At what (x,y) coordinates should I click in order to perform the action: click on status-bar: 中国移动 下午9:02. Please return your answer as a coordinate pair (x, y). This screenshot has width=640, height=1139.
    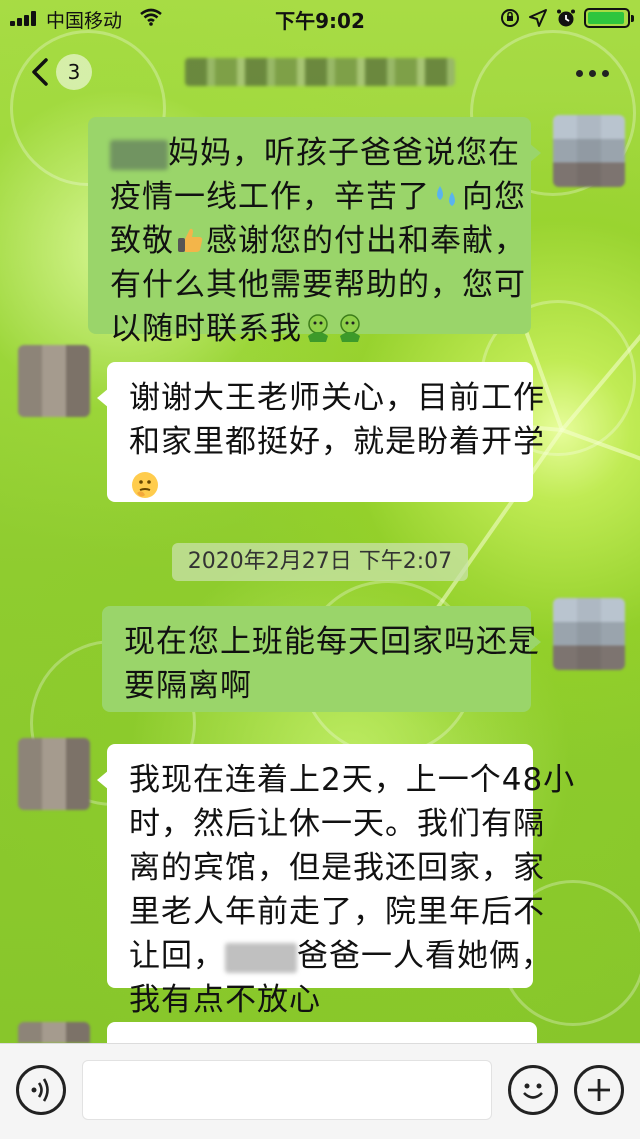
    Looking at the image, I should click on (320, 18).